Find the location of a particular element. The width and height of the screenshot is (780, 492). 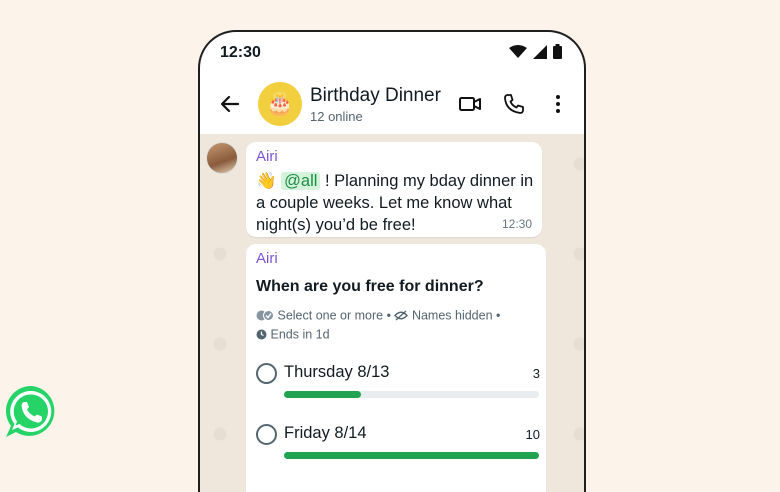

meta-ends: Ends in 1d is located at coordinates (300, 334).